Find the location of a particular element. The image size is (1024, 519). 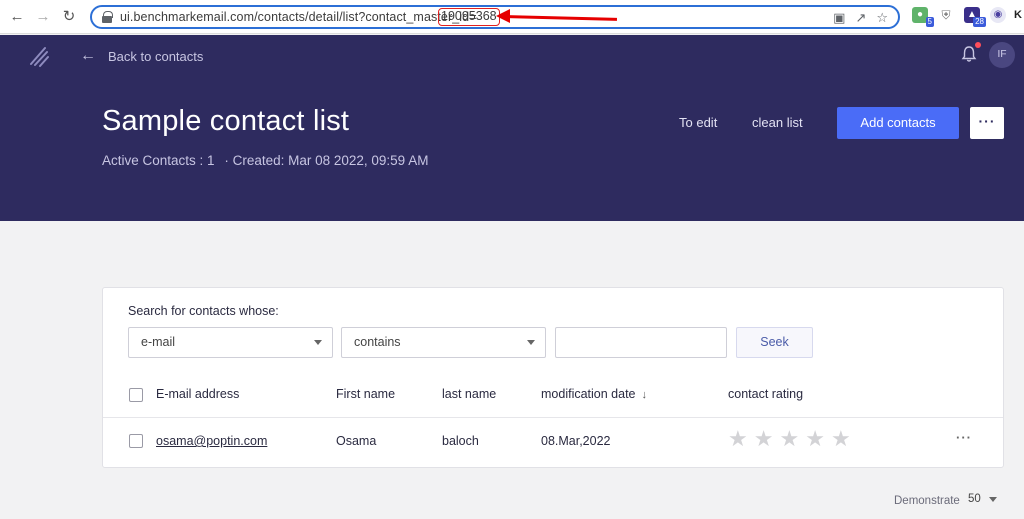

seek-button: Seek is located at coordinates (774, 342).